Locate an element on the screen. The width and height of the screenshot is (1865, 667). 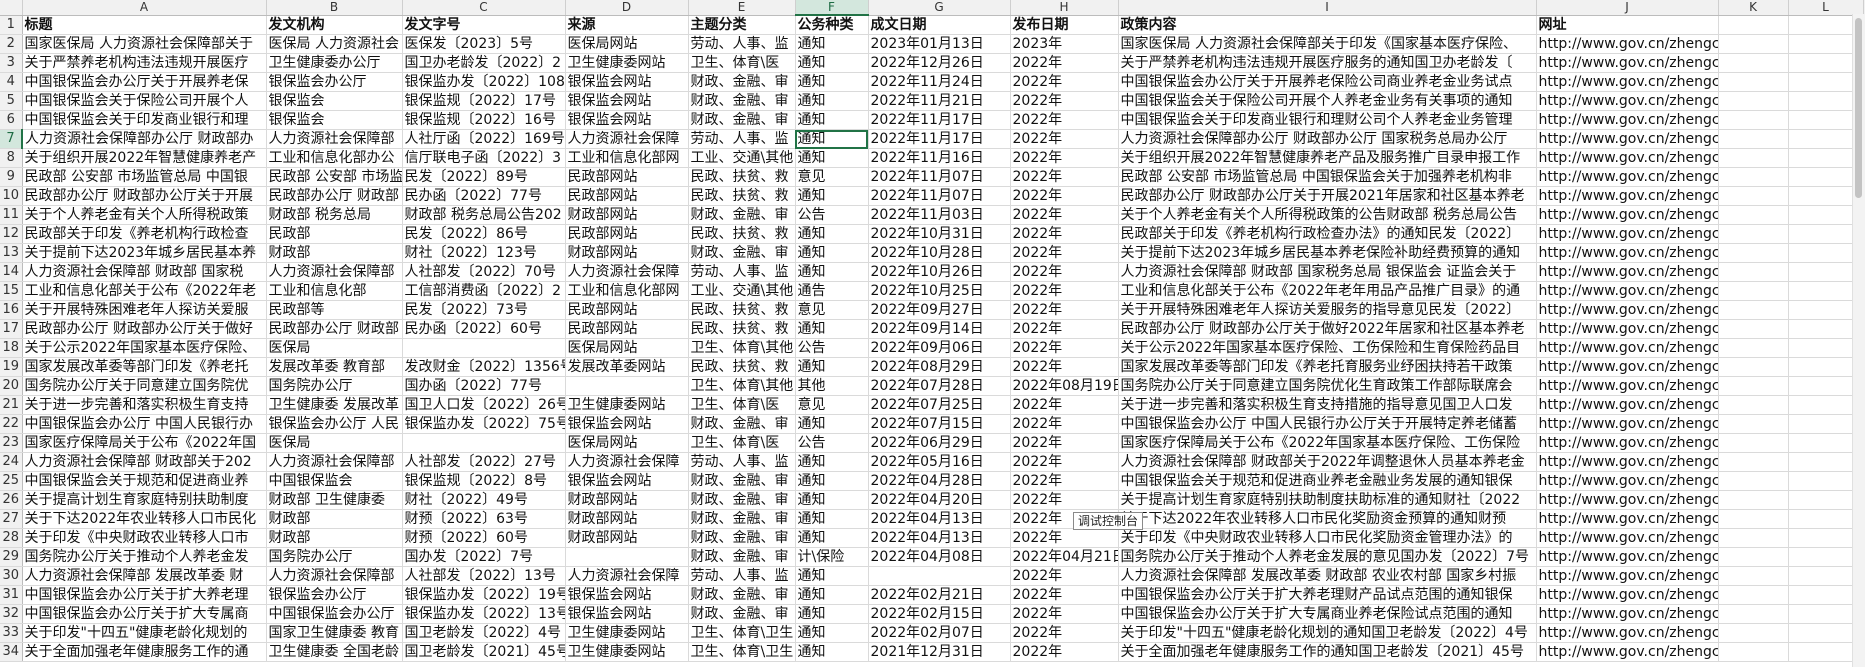
cell-k17 is located at coordinates (1753, 329).